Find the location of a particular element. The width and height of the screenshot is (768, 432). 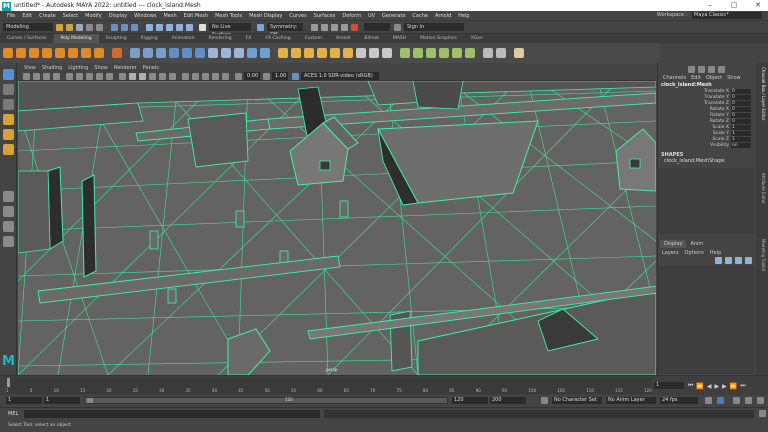

poly-sphere-icon is located at coordinates (8, 53).